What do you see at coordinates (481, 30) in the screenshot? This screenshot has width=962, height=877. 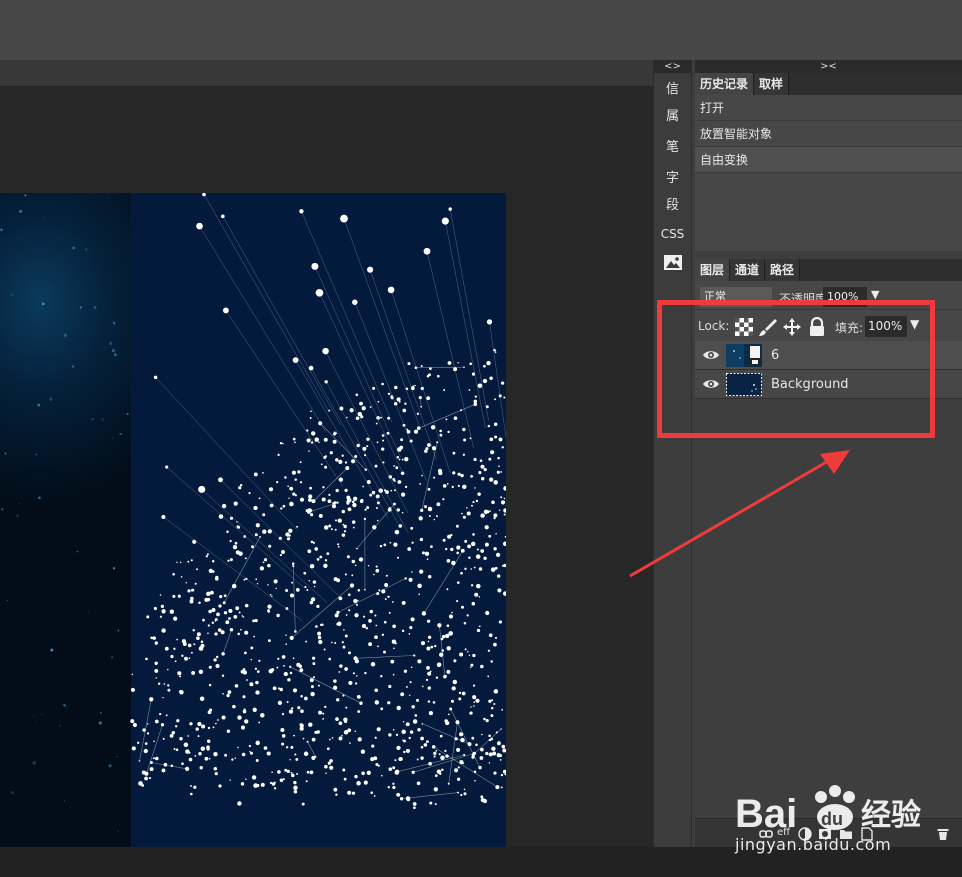 I see `menu-bar` at bounding box center [481, 30].